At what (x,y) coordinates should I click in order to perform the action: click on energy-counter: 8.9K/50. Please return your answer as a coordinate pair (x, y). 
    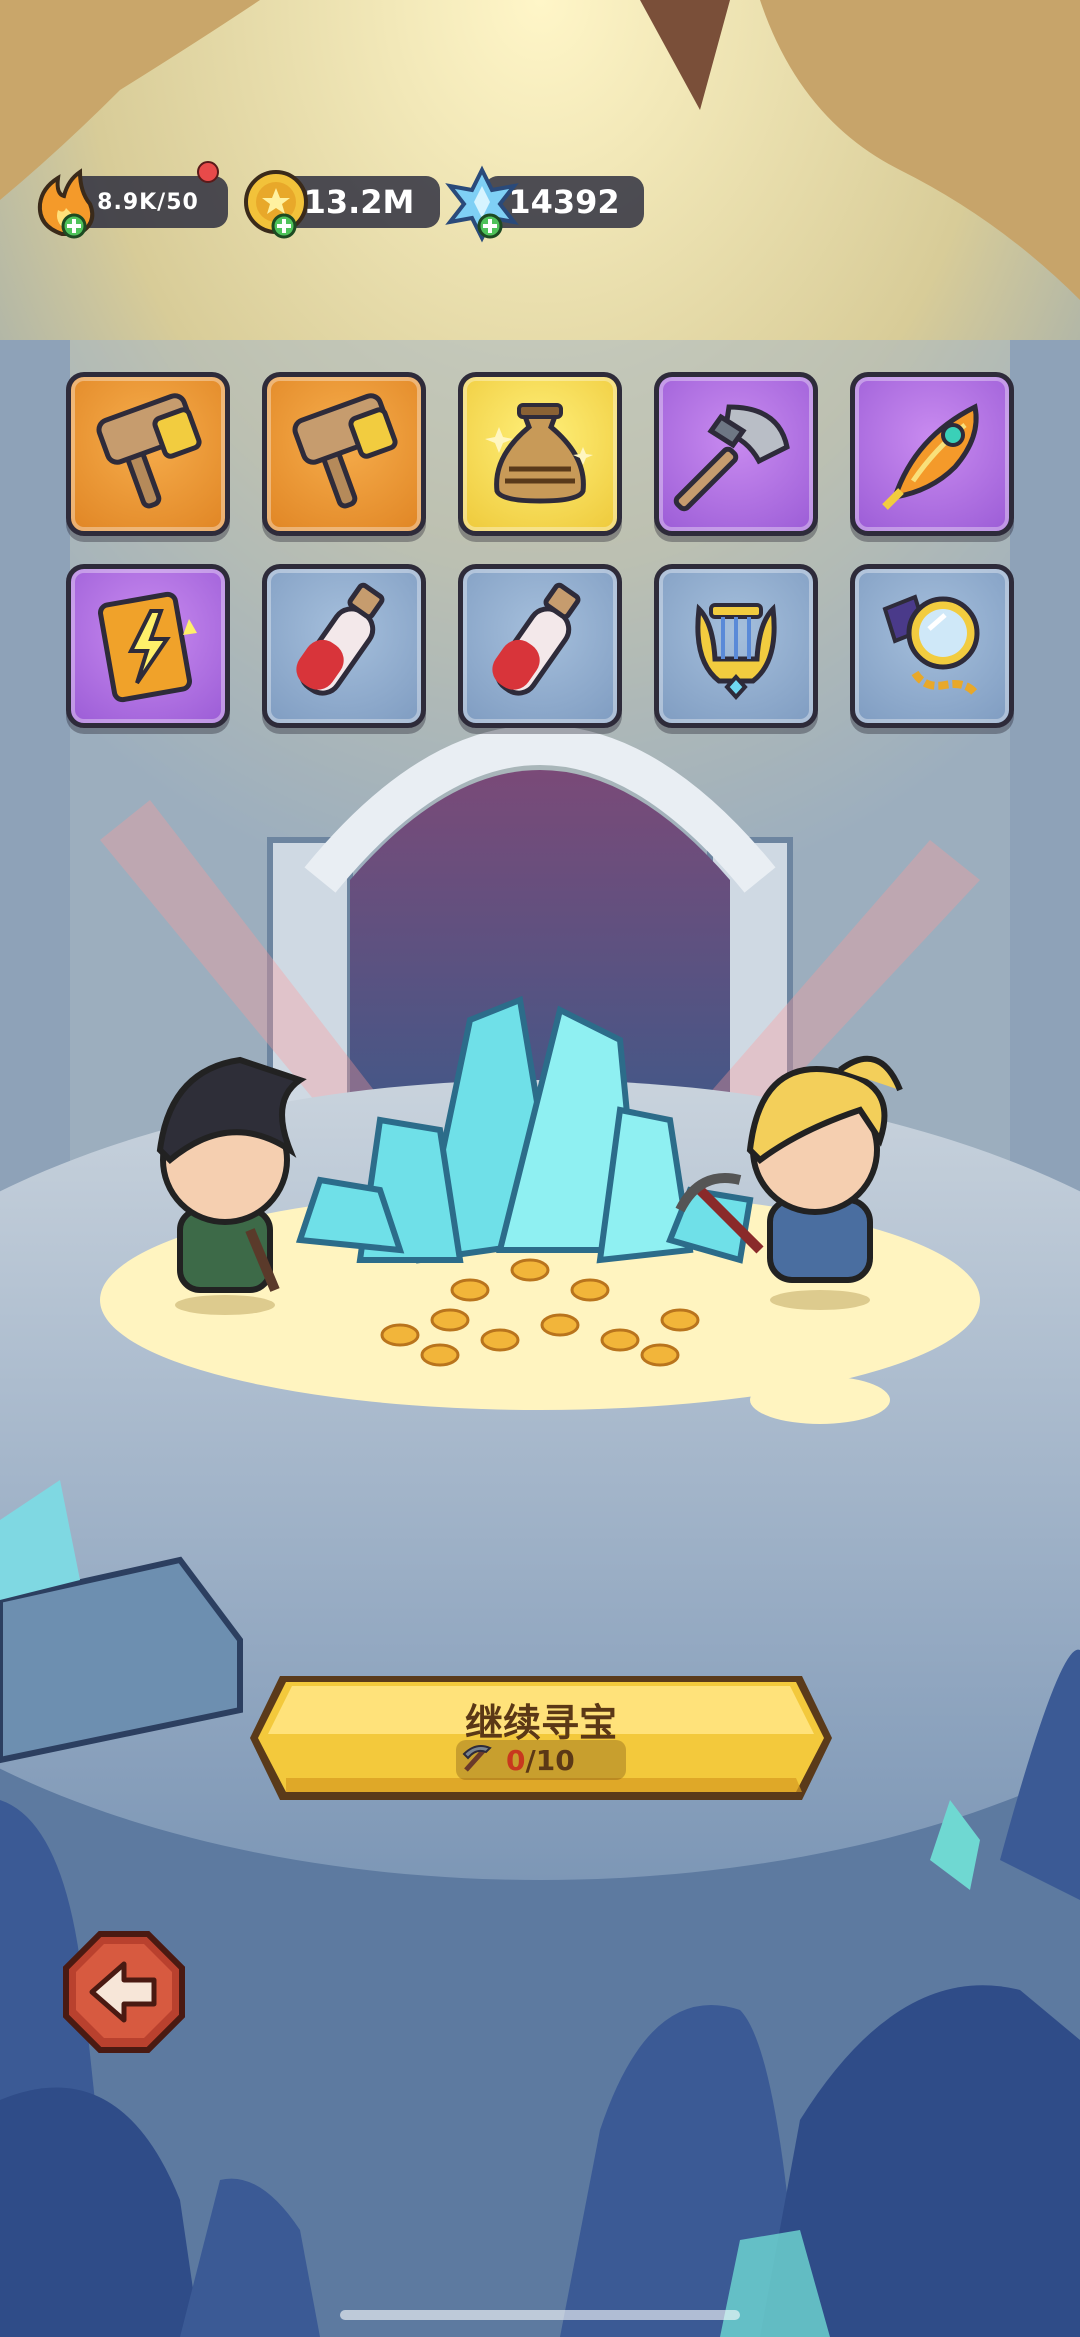
    Looking at the image, I should click on (128, 200).